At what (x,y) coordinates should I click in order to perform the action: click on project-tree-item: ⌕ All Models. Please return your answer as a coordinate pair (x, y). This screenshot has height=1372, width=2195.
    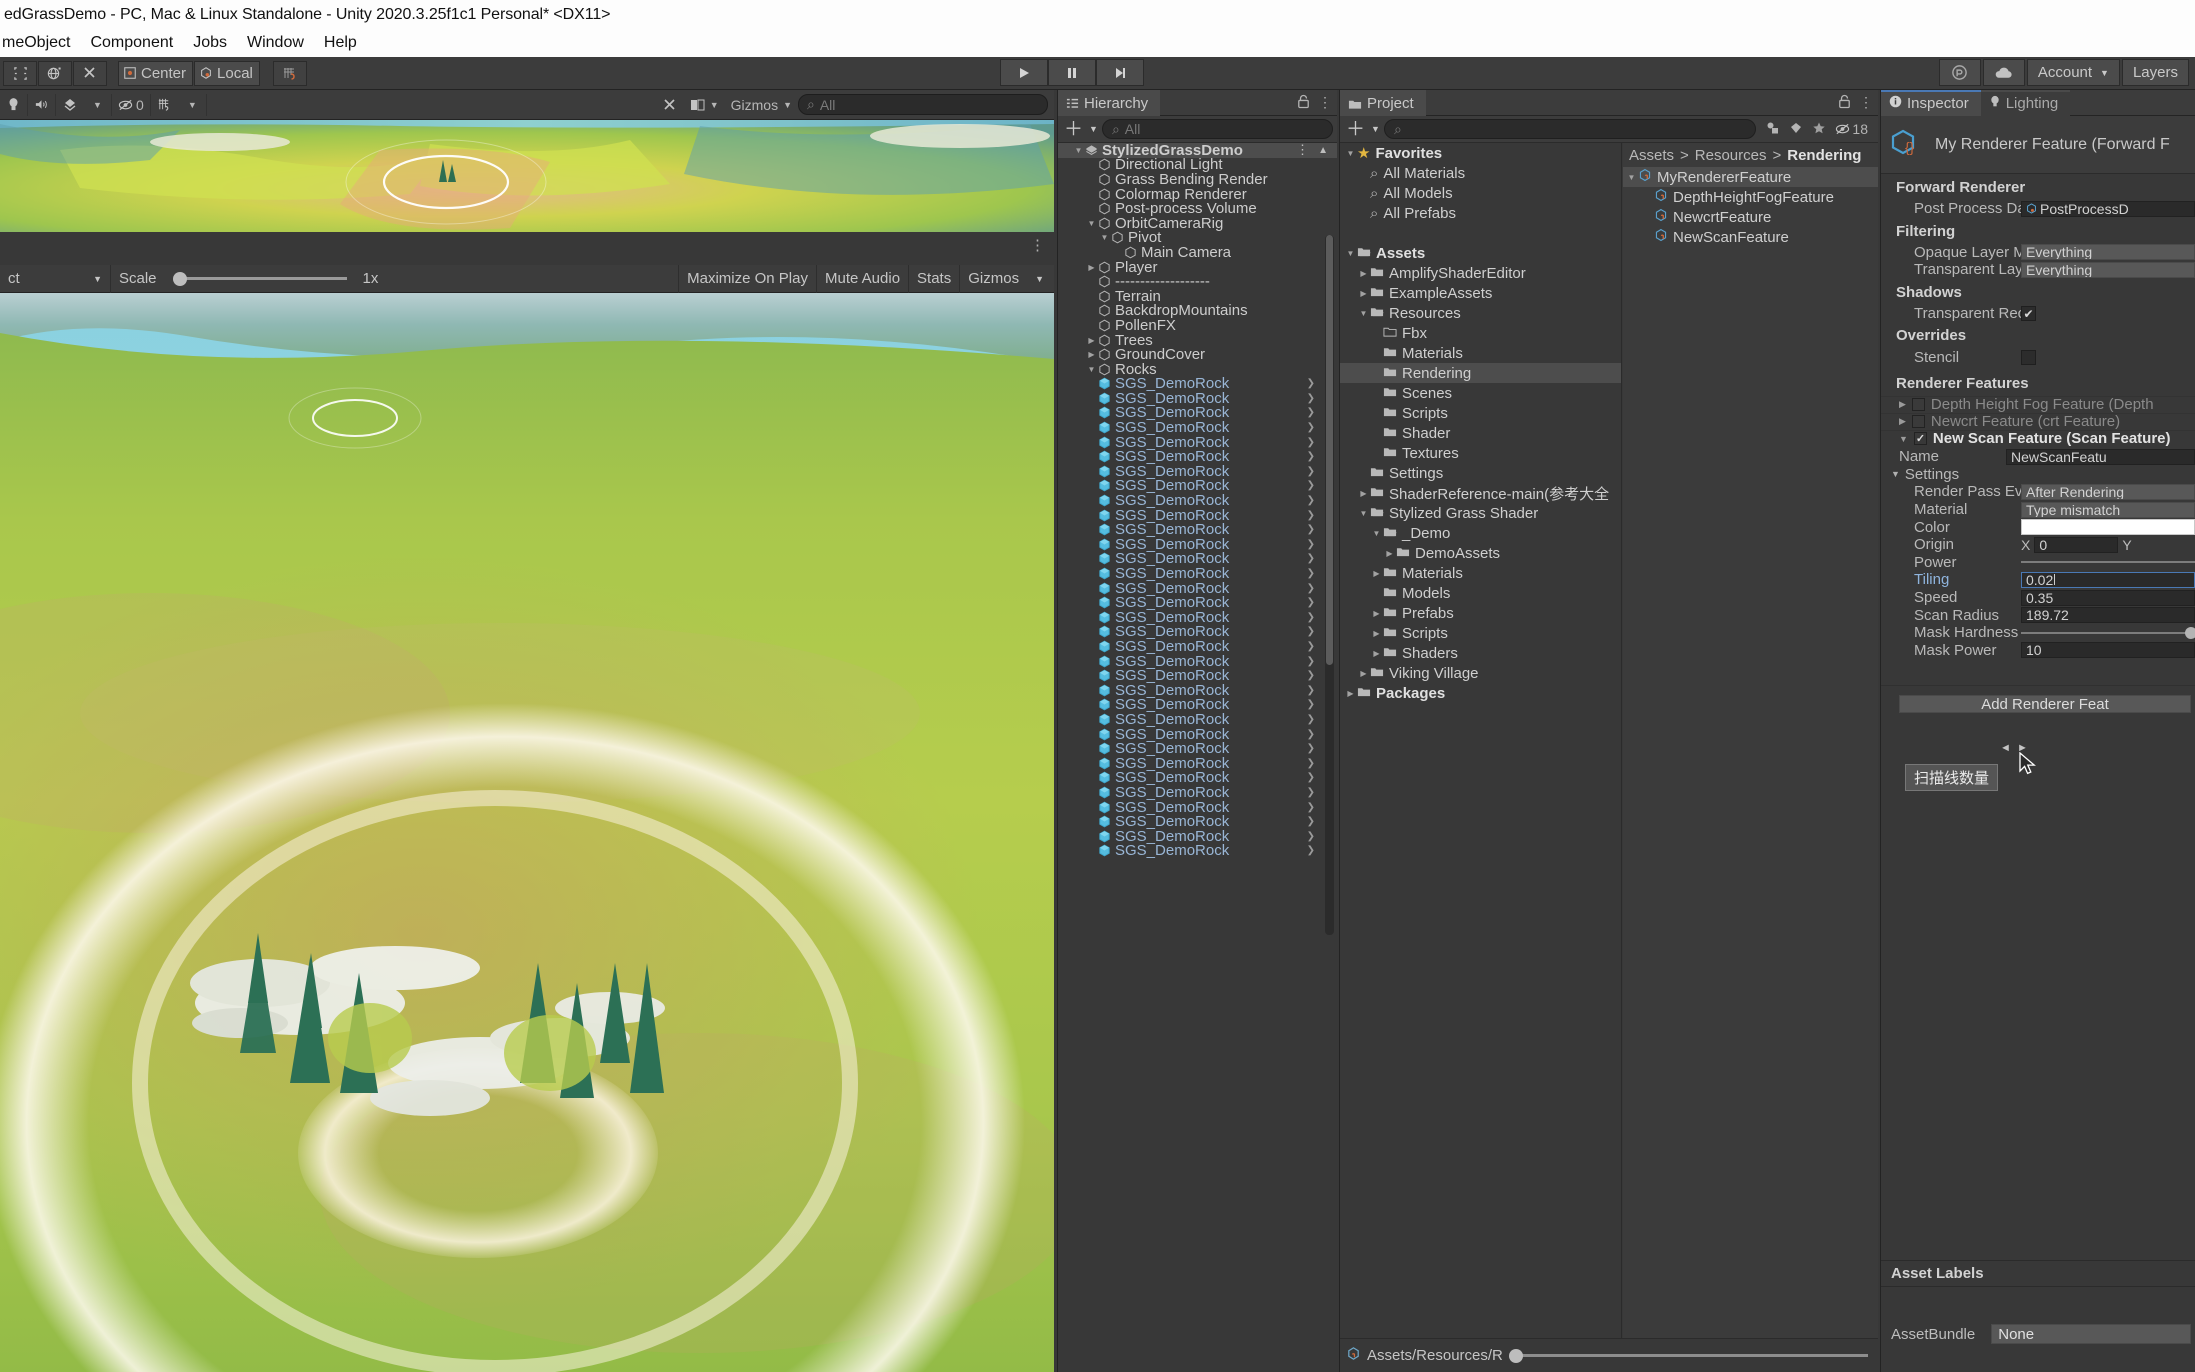
    Looking at the image, I should click on (1480, 193).